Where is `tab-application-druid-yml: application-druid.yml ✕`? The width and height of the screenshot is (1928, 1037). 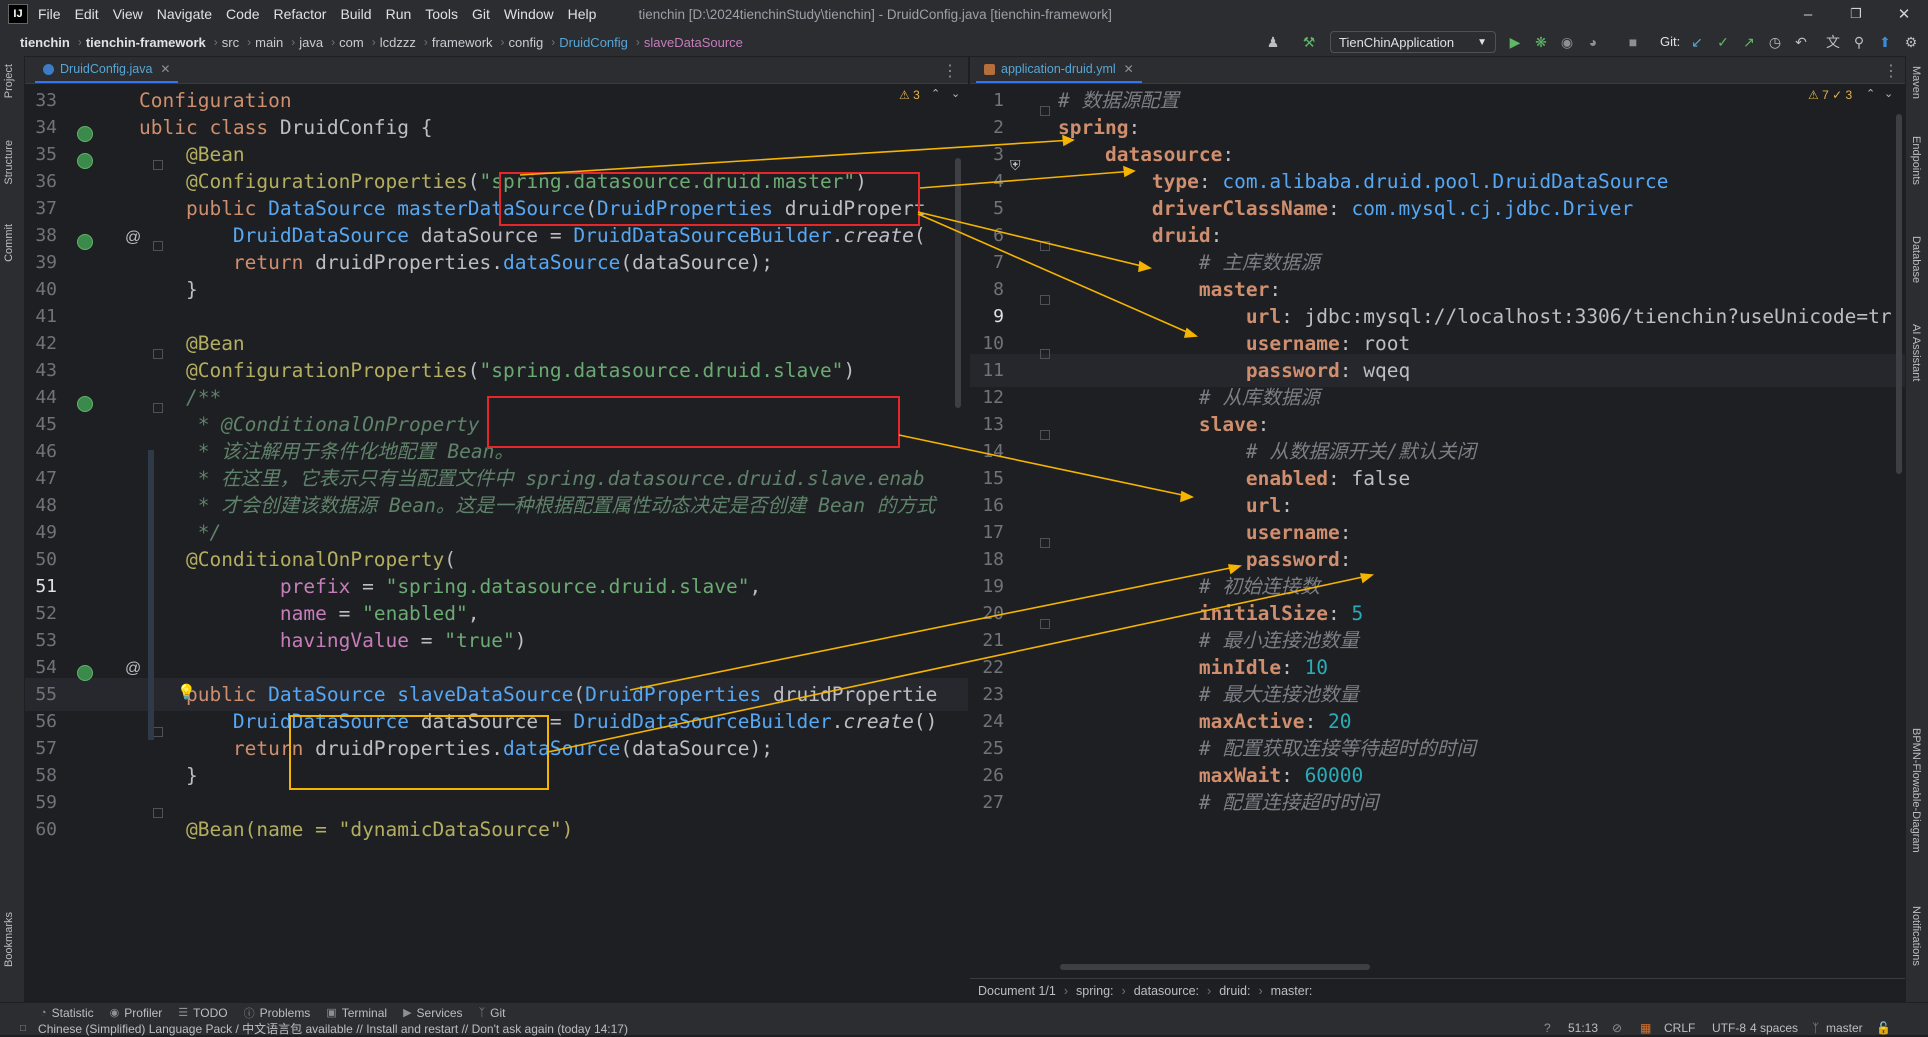 tab-application-druid-yml: application-druid.yml ✕ is located at coordinates (1059, 70).